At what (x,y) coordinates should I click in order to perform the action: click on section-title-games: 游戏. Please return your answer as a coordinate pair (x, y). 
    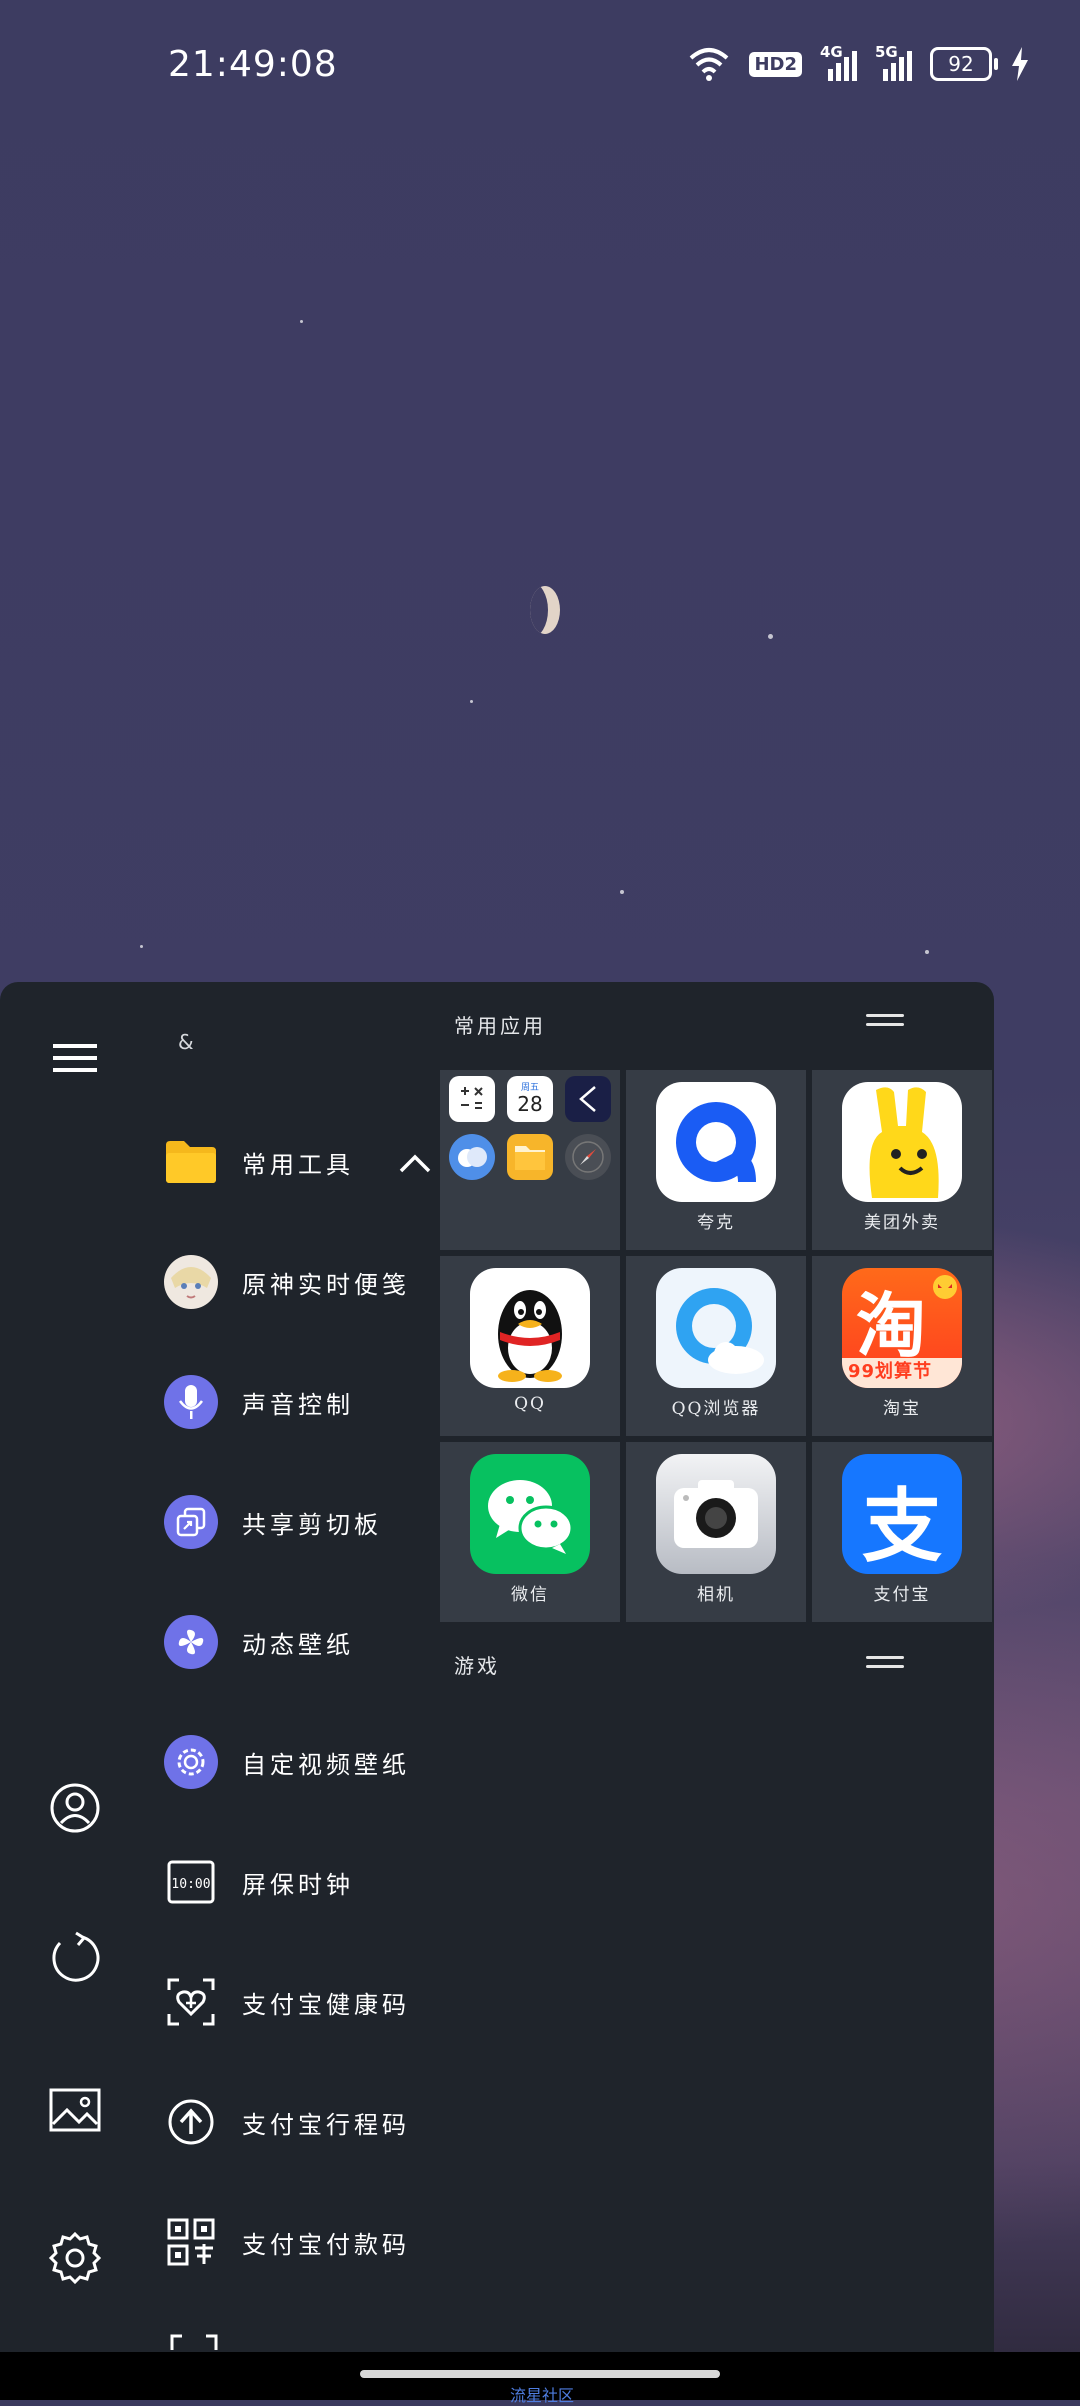
    Looking at the image, I should click on (477, 1666).